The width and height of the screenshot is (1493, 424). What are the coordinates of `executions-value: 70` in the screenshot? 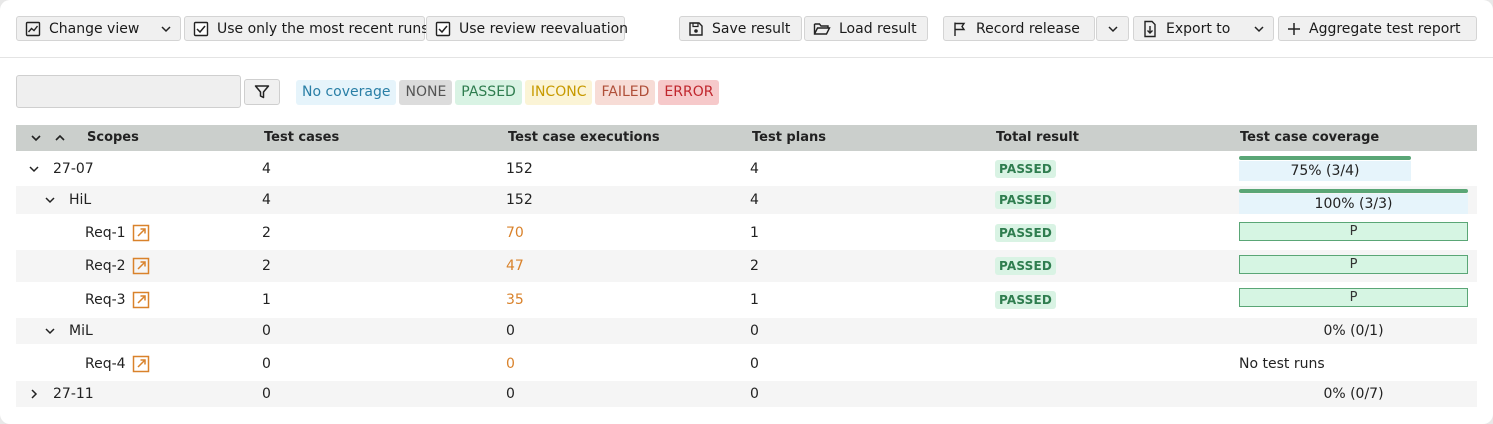 It's located at (515, 233).